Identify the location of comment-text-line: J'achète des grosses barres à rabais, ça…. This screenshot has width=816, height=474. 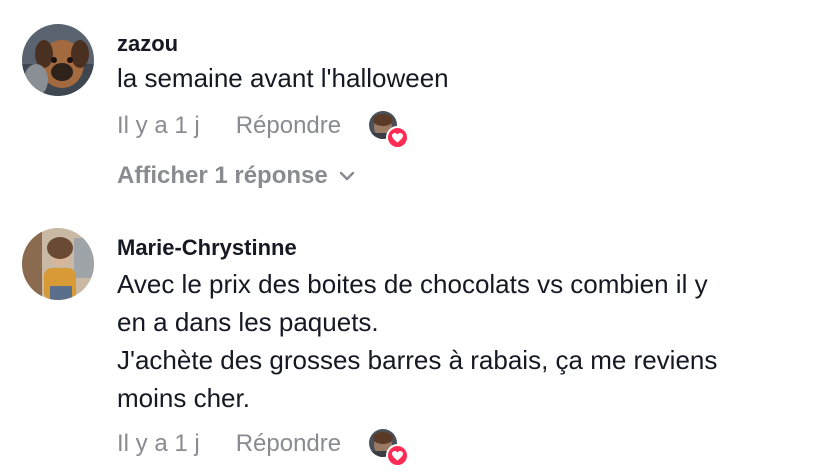
(417, 360).